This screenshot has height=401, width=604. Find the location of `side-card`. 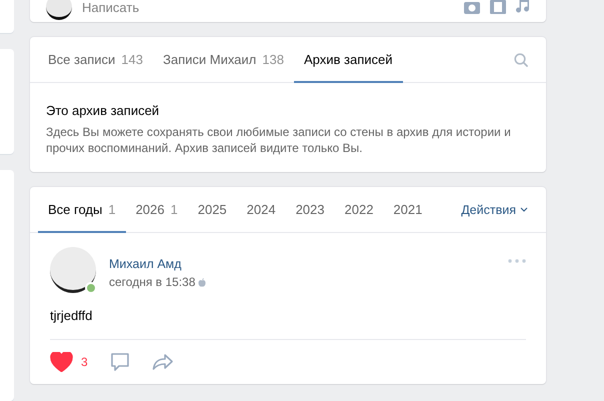

side-card is located at coordinates (7, 16).